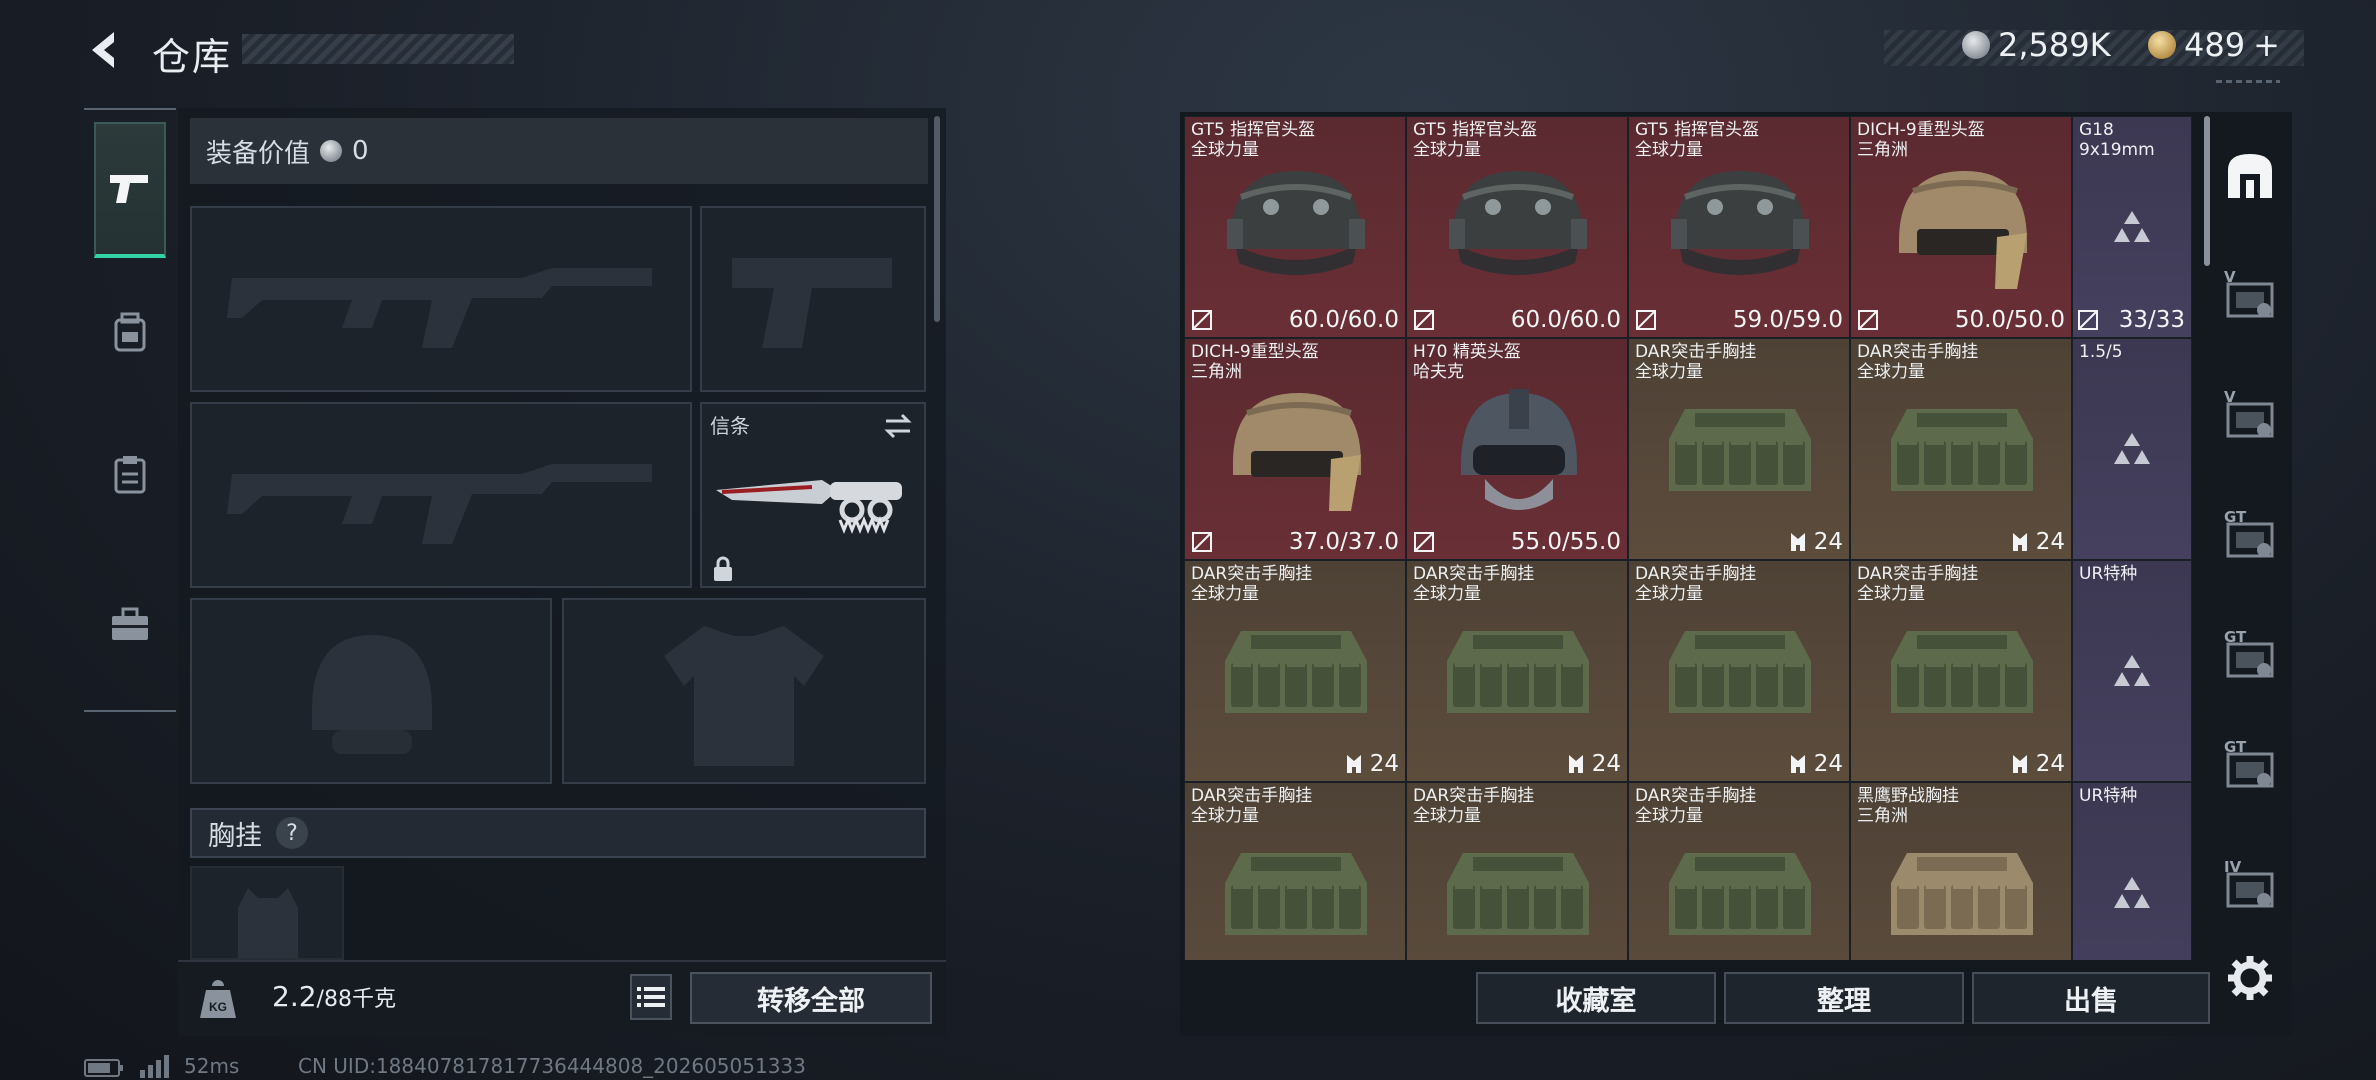 The height and width of the screenshot is (1080, 2376). What do you see at coordinates (235, 836) in the screenshot?
I see `chest-rig-label: 胸挂` at bounding box center [235, 836].